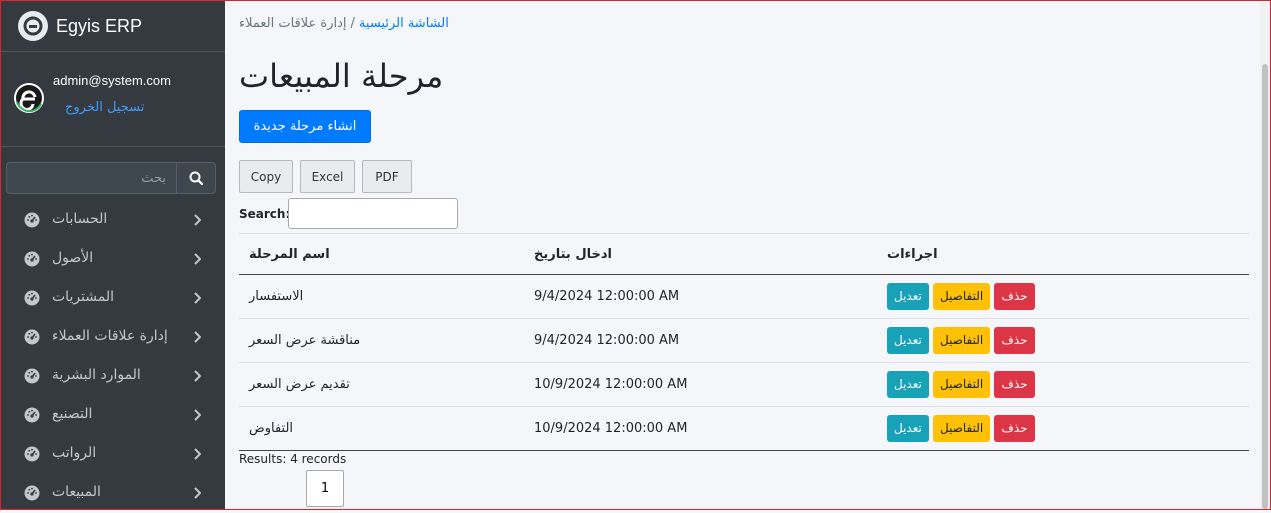 The image size is (1271, 513). I want to click on table-header-row: اسم المرحلة ادخال بتاريخ اجراءات, so click(744, 254).